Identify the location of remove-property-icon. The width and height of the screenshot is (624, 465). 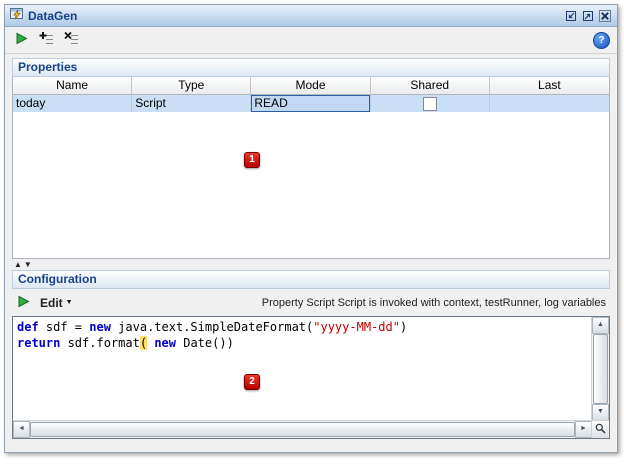
(71, 40).